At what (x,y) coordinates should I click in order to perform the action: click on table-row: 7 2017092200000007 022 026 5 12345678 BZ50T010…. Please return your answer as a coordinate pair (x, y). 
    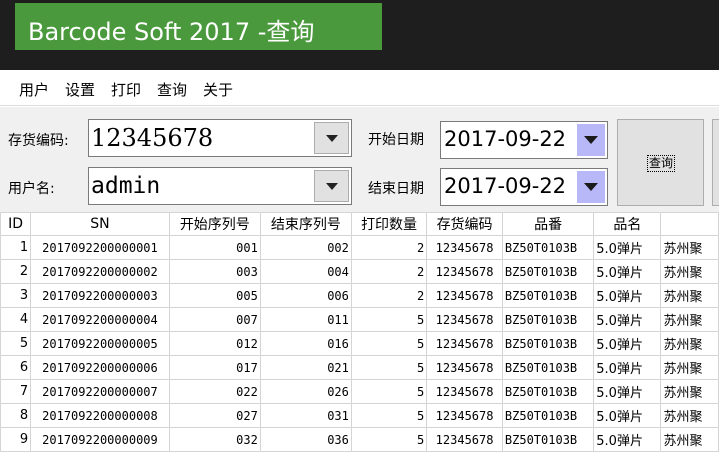
    Looking at the image, I should click on (359, 391).